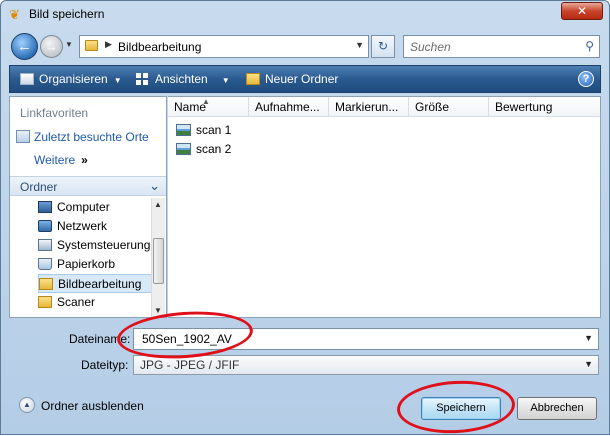  I want to click on new-folder-button: Neuer Ordner, so click(292, 79).